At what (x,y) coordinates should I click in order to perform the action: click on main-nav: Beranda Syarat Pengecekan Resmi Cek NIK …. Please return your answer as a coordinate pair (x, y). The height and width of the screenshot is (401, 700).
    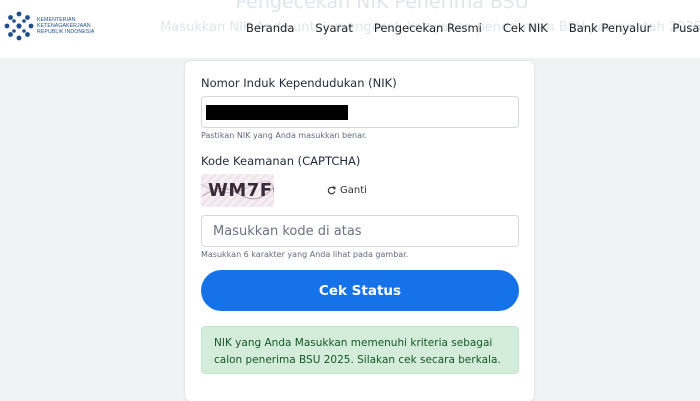
    Looking at the image, I should click on (473, 28).